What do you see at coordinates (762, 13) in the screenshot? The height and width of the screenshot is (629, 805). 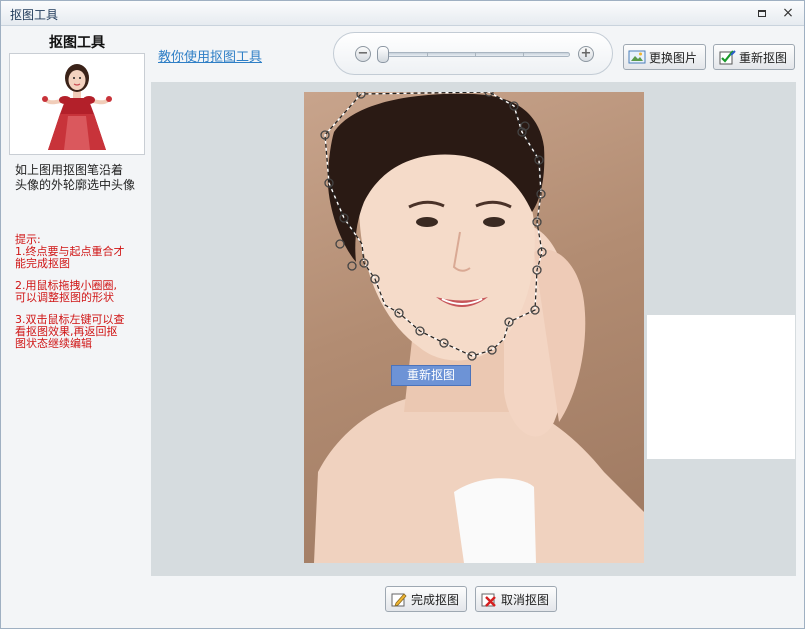 I see `maximize-icon` at bounding box center [762, 13].